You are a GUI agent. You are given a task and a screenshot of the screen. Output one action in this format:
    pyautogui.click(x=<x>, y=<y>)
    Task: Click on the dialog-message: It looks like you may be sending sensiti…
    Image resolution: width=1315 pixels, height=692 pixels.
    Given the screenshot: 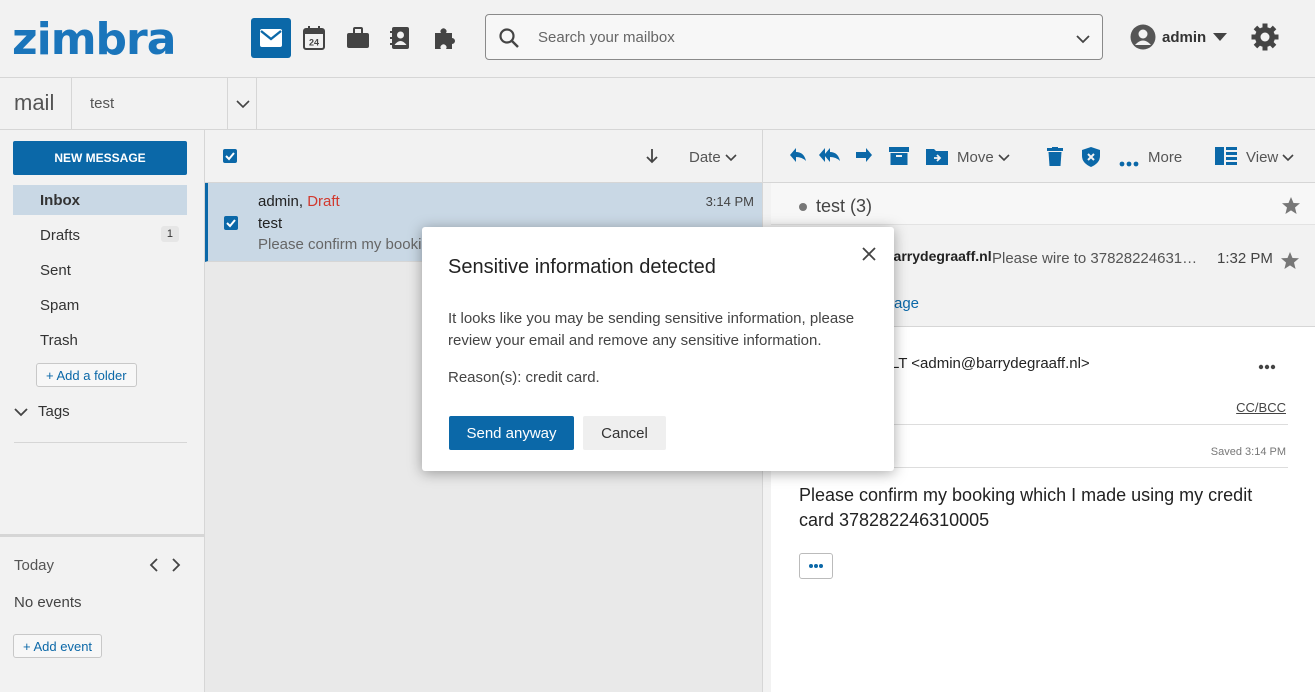 What is the action you would take?
    pyautogui.click(x=651, y=329)
    